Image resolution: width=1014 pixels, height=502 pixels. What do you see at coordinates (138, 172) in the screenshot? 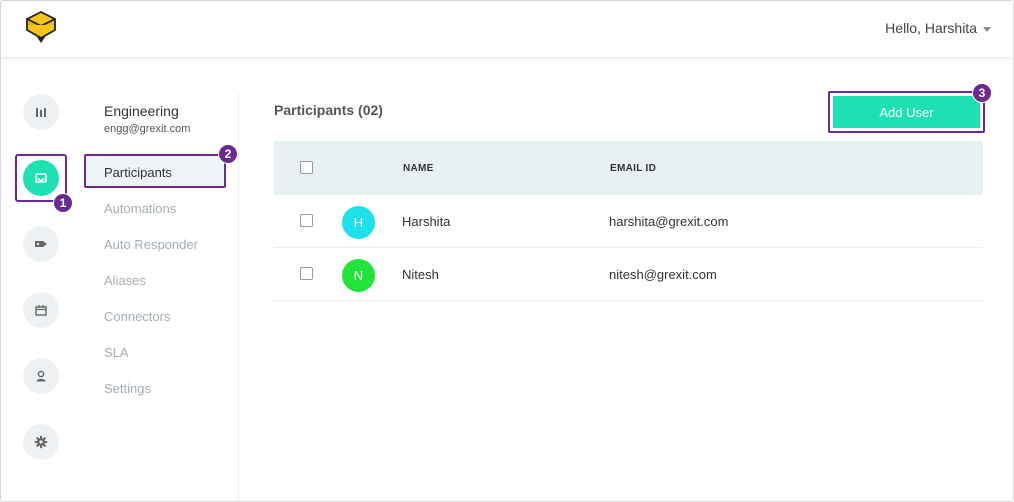
I see `nav-item-participants: Participants` at bounding box center [138, 172].